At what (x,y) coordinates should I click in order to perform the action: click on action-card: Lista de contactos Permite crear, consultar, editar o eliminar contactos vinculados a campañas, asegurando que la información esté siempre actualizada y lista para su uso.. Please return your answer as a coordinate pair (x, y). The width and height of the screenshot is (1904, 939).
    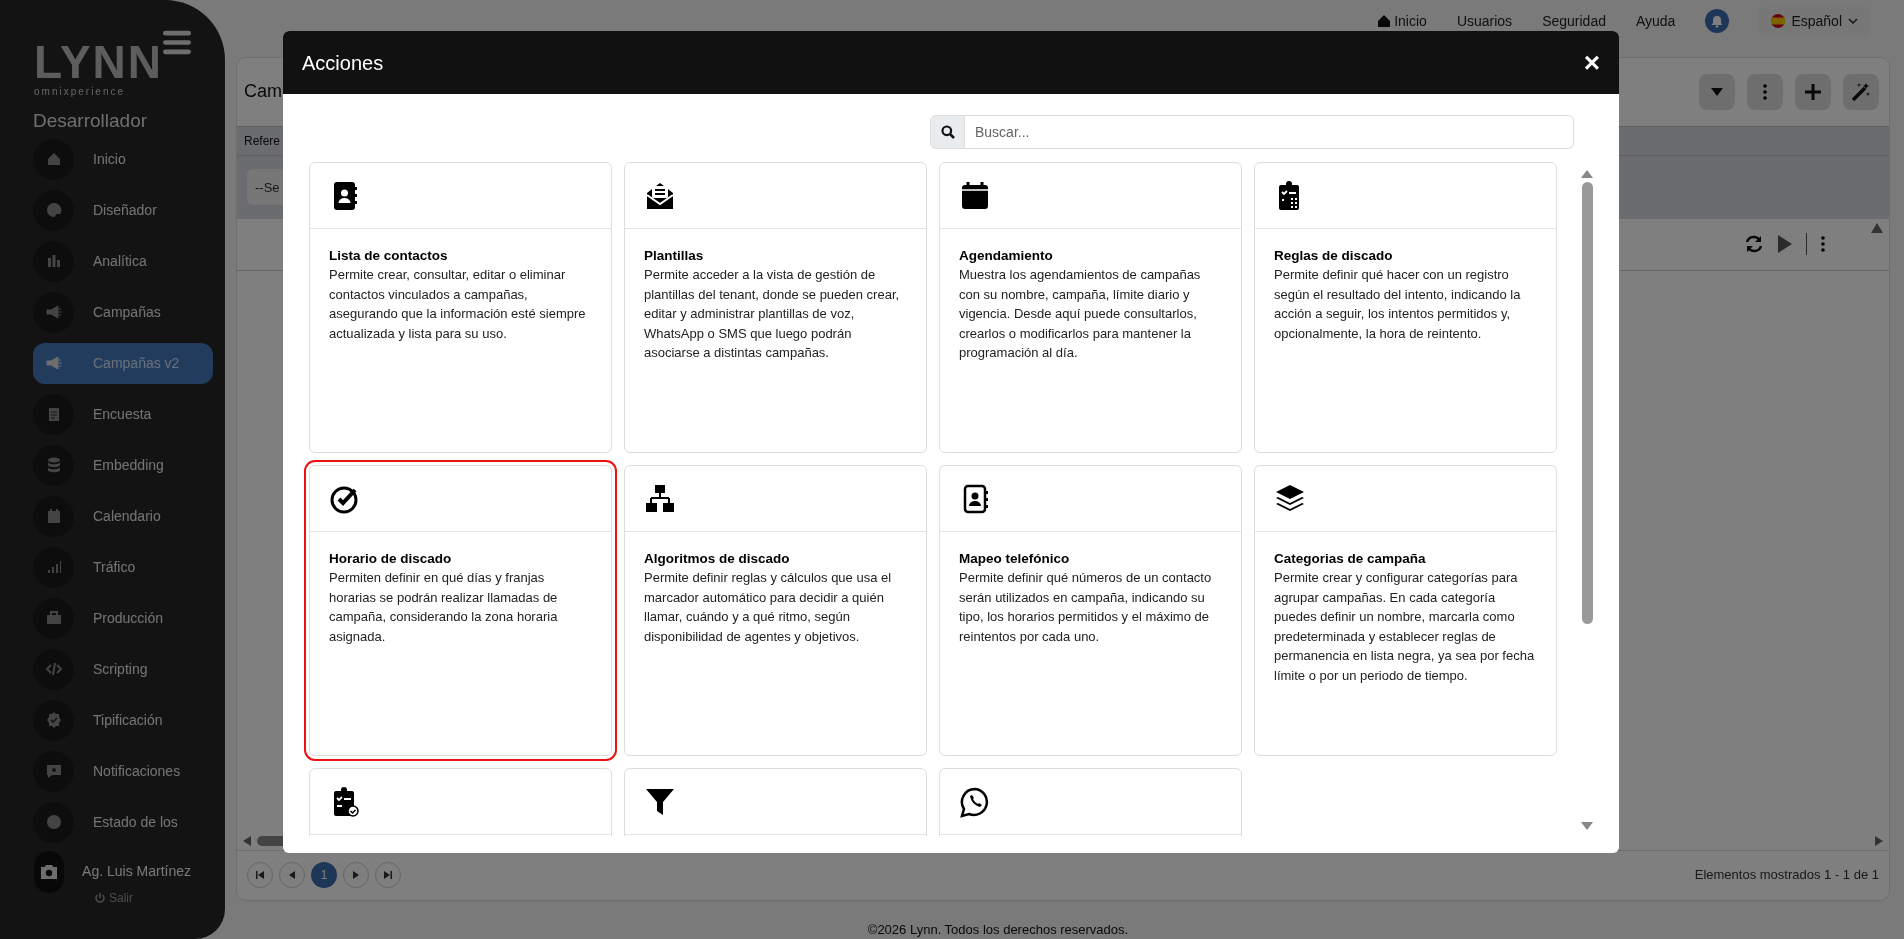
    Looking at the image, I should click on (460, 307).